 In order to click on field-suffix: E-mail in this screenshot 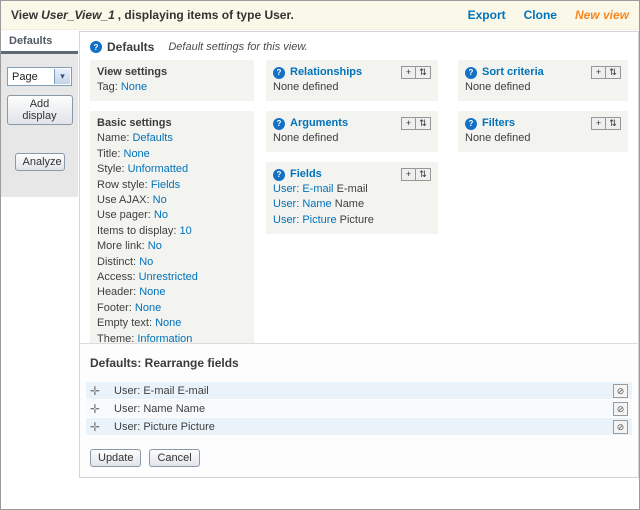, I will do `click(352, 189)`.